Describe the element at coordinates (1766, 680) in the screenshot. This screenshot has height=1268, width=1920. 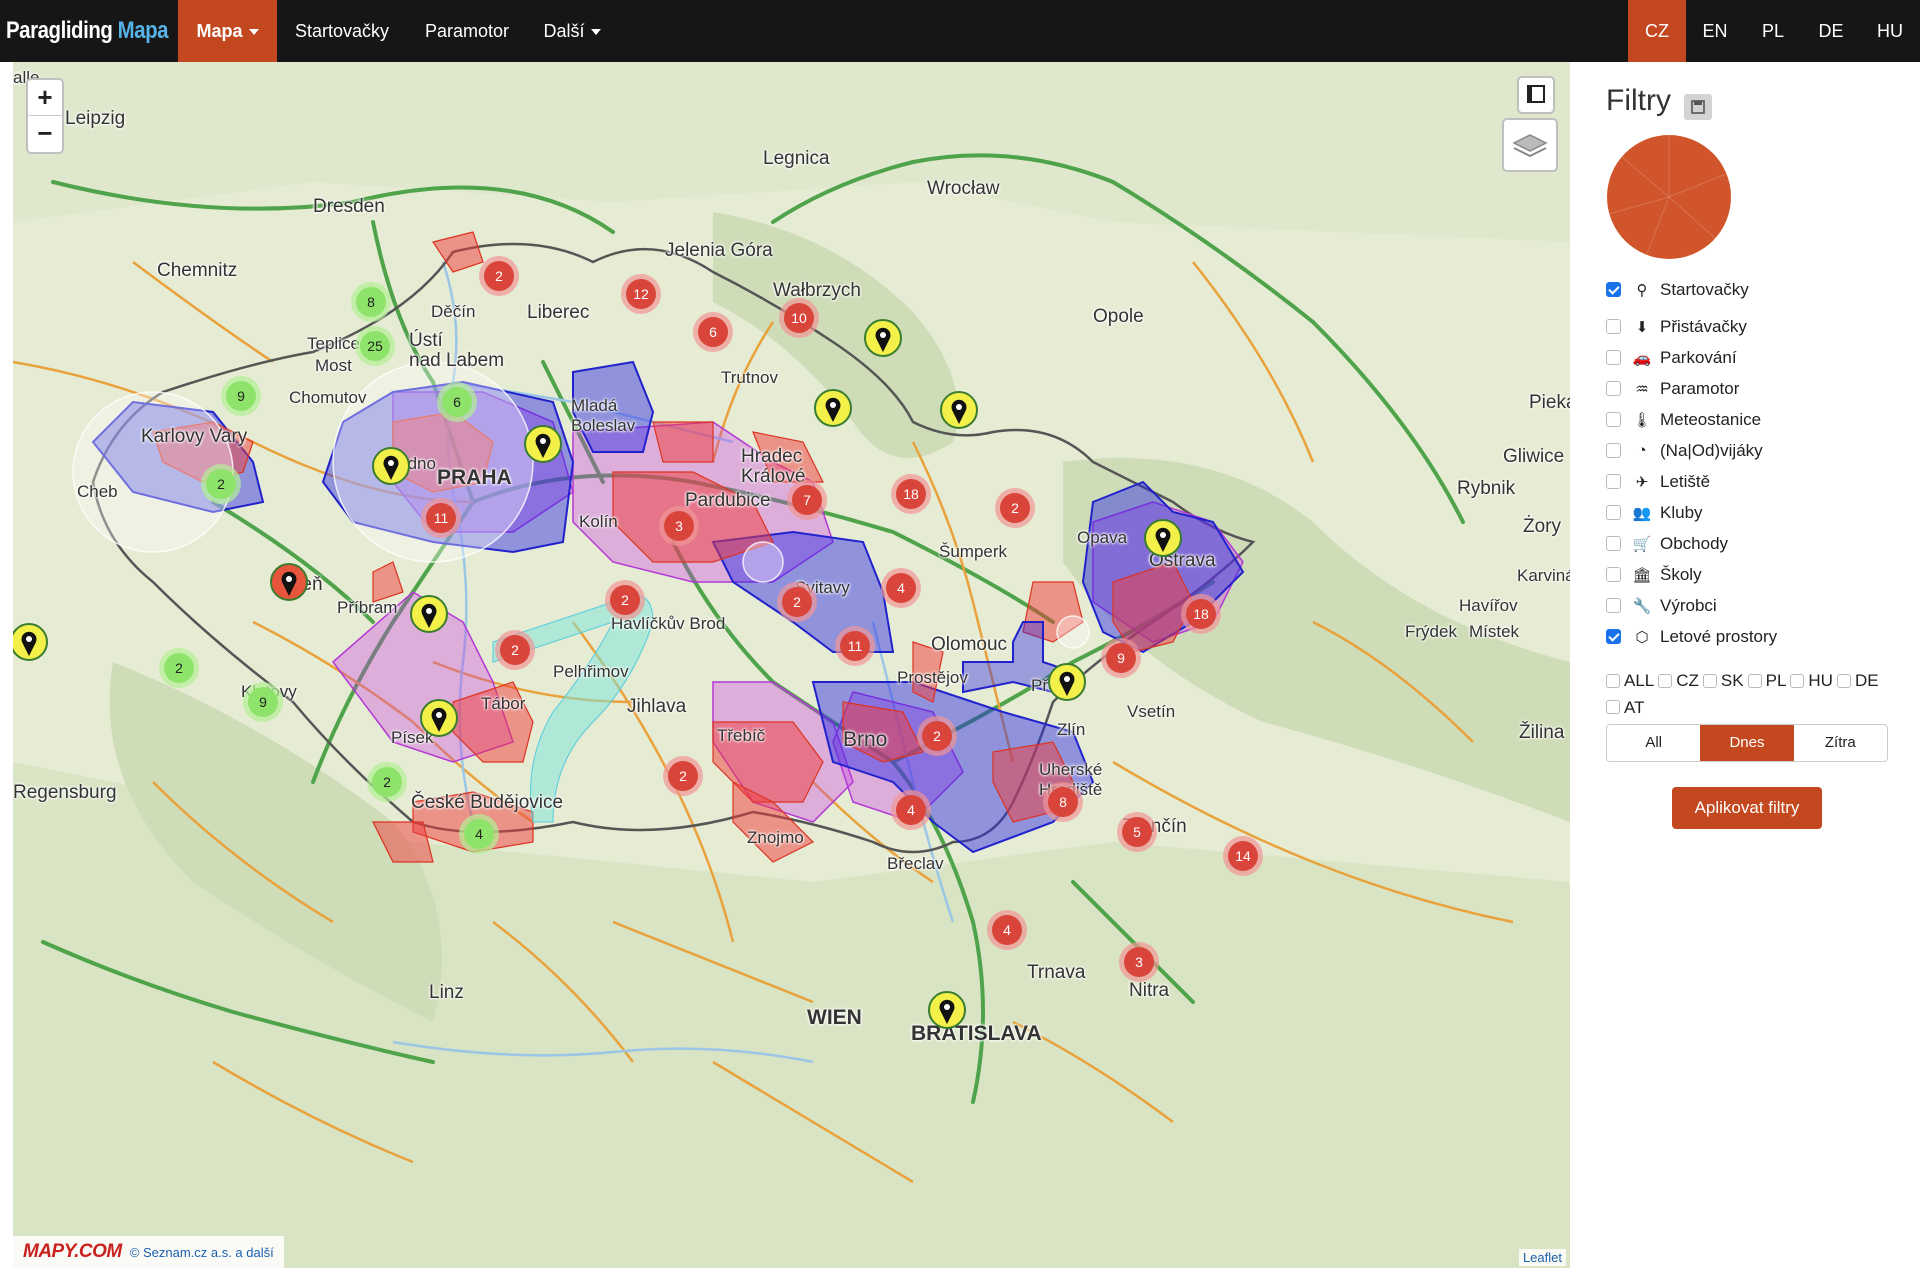
I see `country-option: PL` at that location.